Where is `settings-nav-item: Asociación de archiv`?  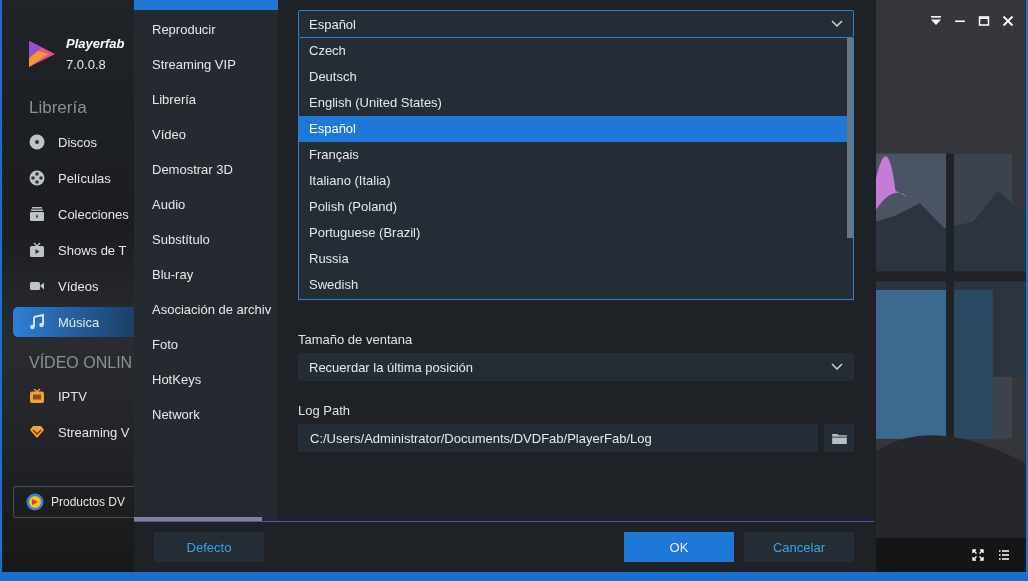
settings-nav-item: Asociación de archiv is located at coordinates (206, 307).